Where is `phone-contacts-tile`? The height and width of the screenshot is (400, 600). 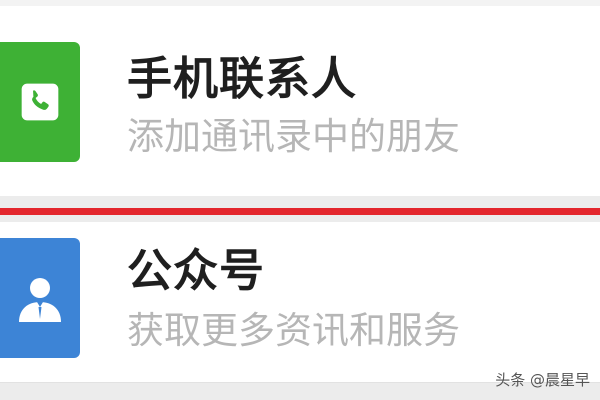
phone-contacts-tile is located at coordinates (40, 102).